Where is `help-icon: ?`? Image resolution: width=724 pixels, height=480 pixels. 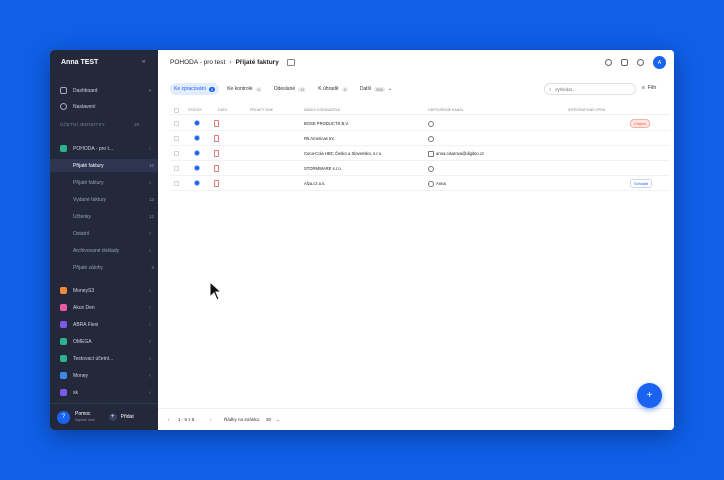
help-icon: ? is located at coordinates (63, 417).